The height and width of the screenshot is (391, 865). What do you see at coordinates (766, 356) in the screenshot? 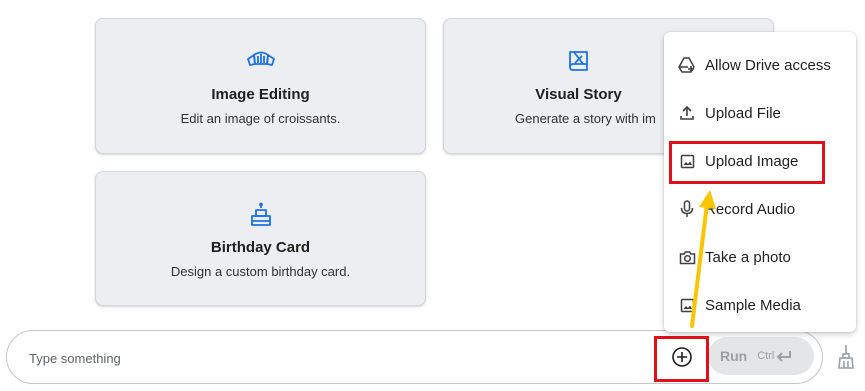
I see `shortcut-ctrl: Ctrl` at bounding box center [766, 356].